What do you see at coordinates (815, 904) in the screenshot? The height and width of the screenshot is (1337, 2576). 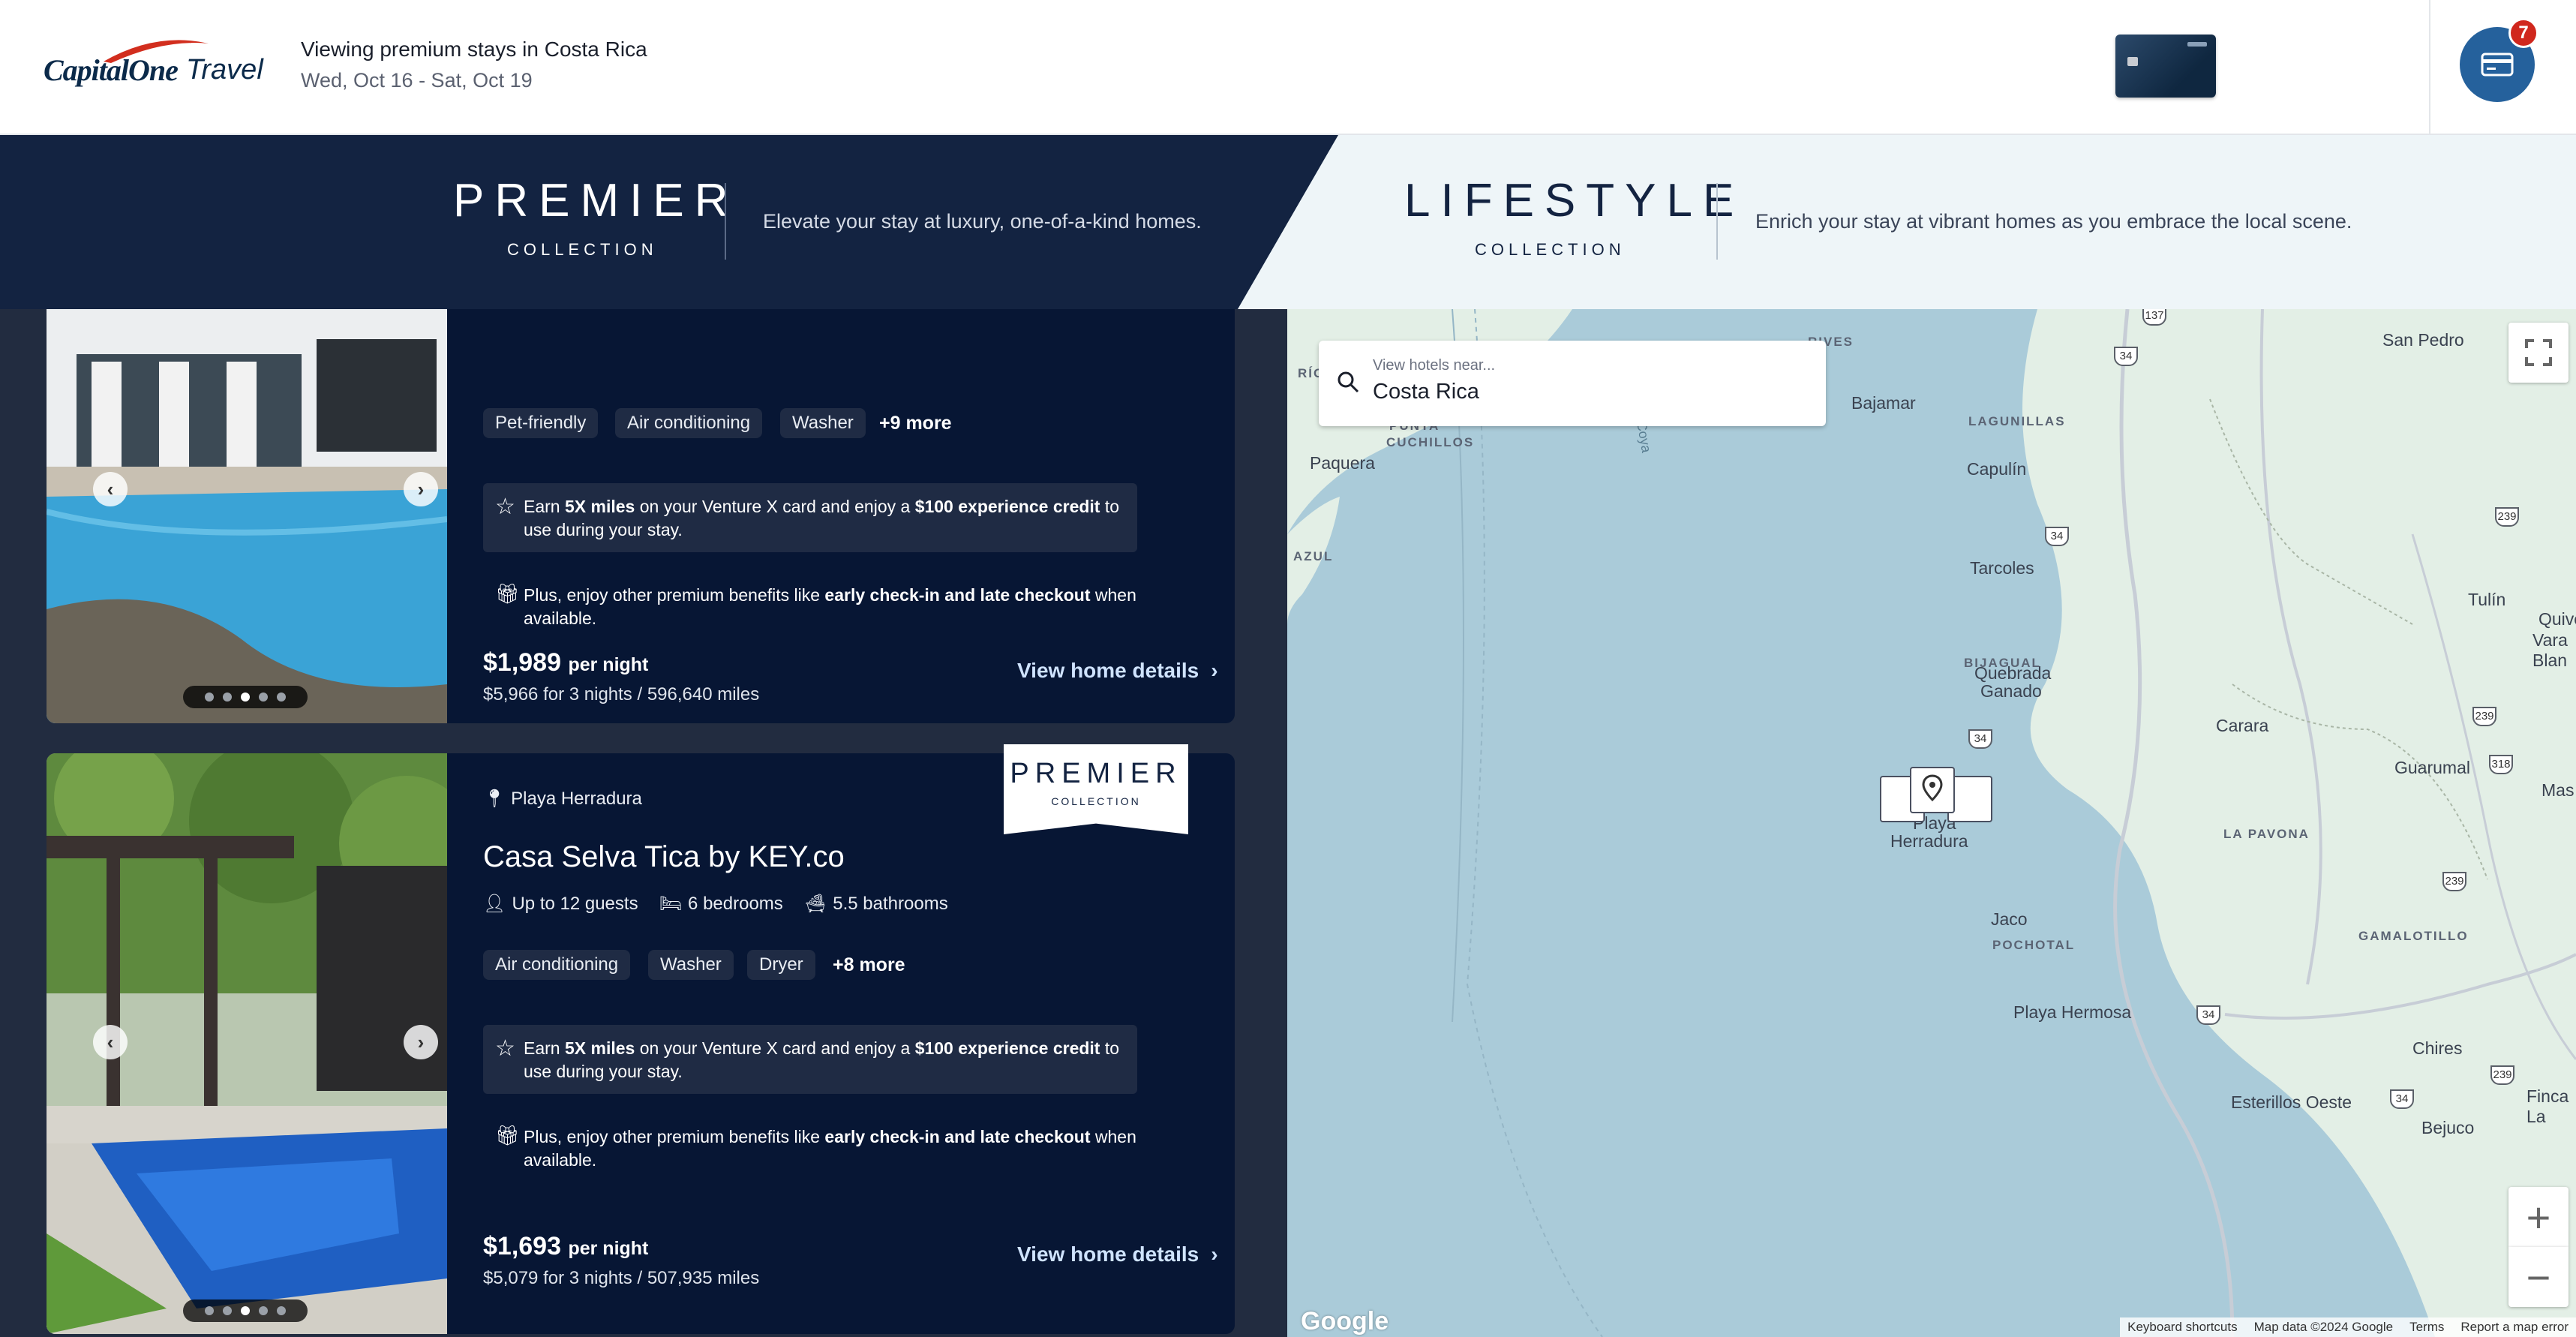 I see `bathtub-icon: 🛁︎` at bounding box center [815, 904].